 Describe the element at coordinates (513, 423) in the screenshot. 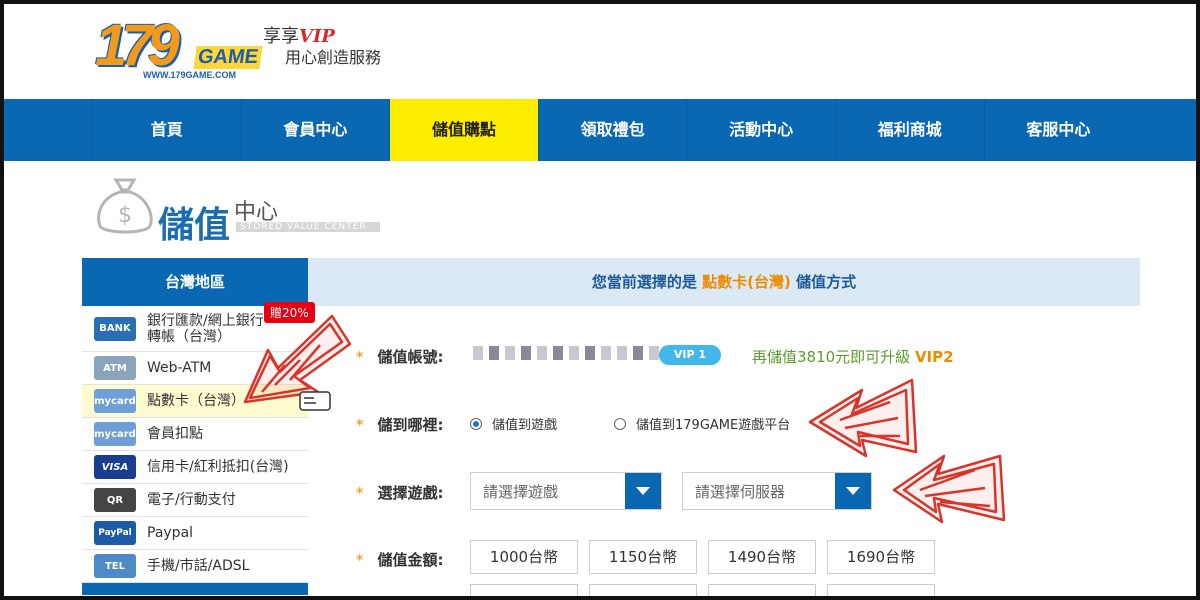

I see `radio-to-game: 儲值到遊戲` at that location.